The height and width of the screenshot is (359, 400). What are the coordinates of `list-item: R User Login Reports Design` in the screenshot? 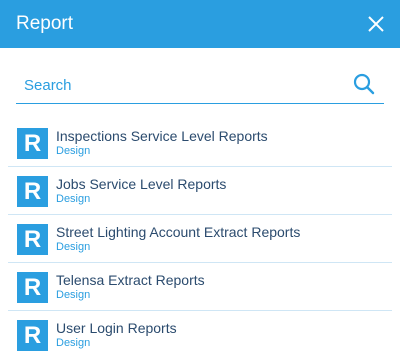 It's located at (200, 335).